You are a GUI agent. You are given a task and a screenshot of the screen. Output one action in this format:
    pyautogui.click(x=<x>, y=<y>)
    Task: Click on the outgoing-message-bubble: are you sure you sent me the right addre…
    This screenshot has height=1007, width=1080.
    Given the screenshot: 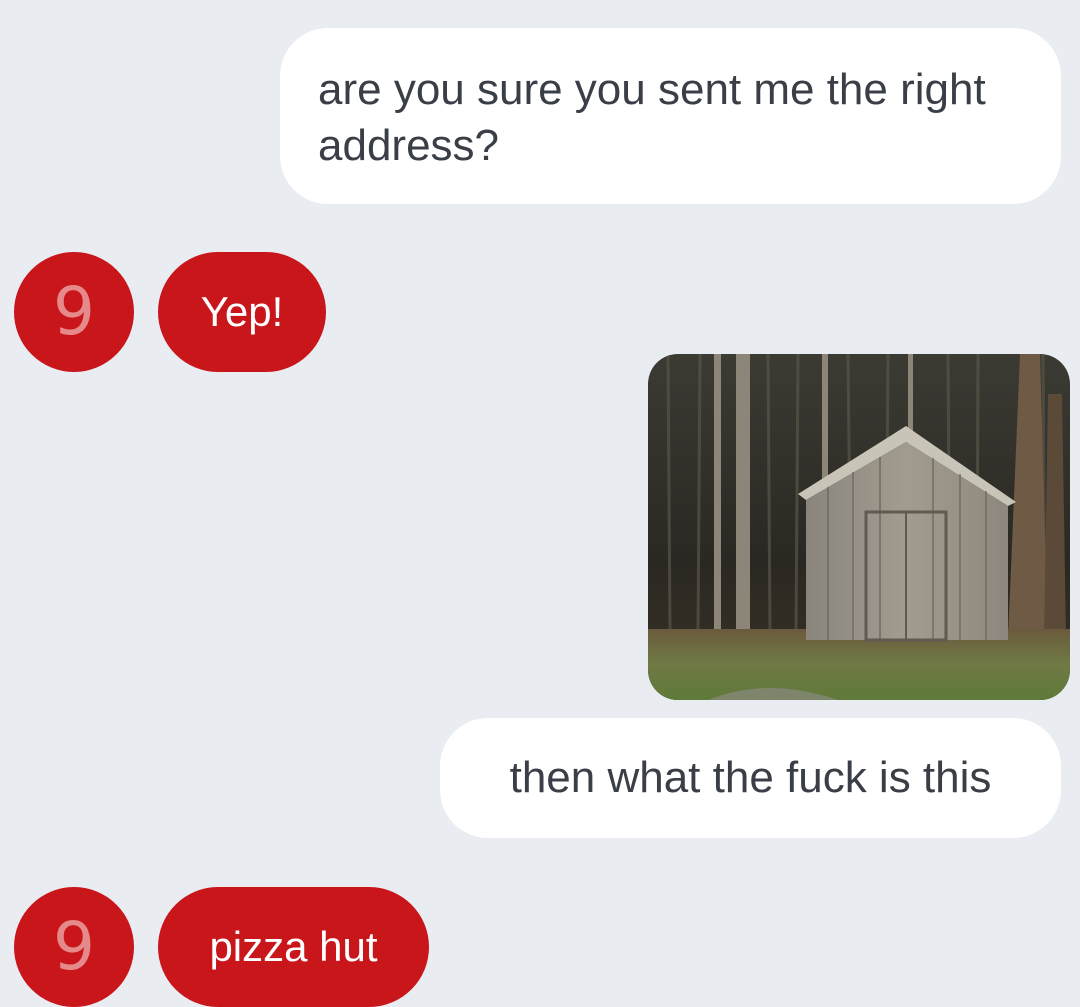 What is the action you would take?
    pyautogui.click(x=670, y=116)
    